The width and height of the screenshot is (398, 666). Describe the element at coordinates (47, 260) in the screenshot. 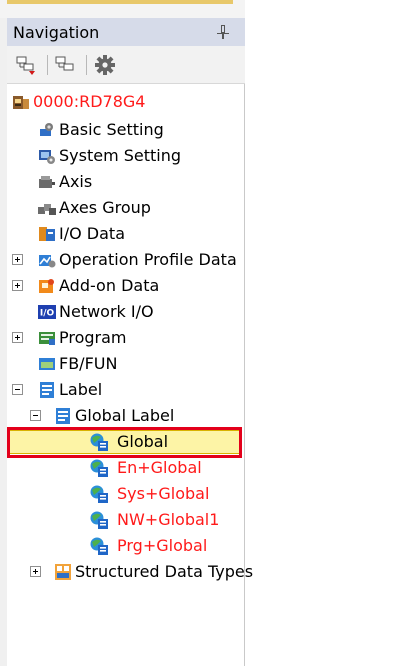

I see `operation-profile-icon` at that location.